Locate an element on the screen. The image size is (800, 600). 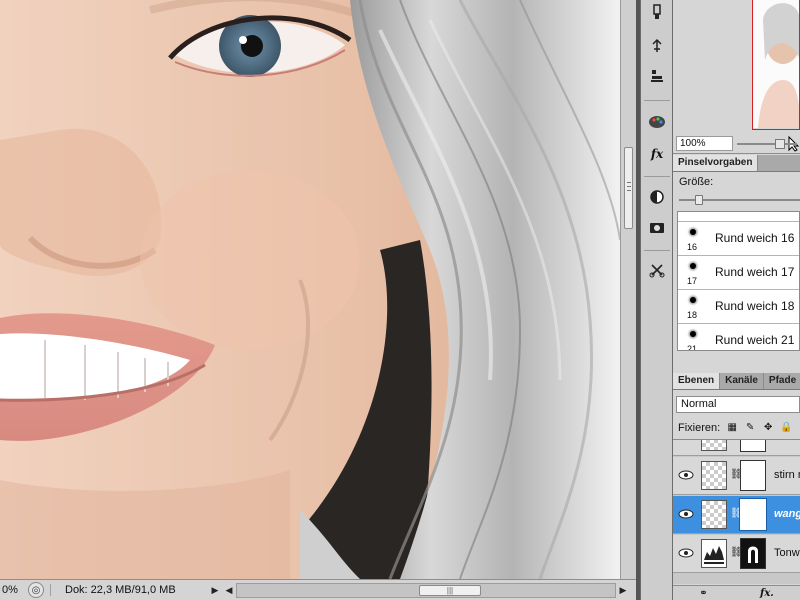
brush-name: Rund weich 18 is located at coordinates (755, 306).